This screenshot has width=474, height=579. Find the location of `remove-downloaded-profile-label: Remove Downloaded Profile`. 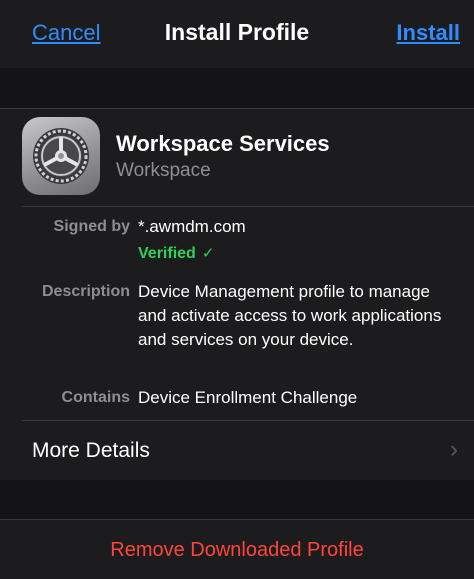

remove-downloaded-profile-label: Remove Downloaded Profile is located at coordinates (237, 550).